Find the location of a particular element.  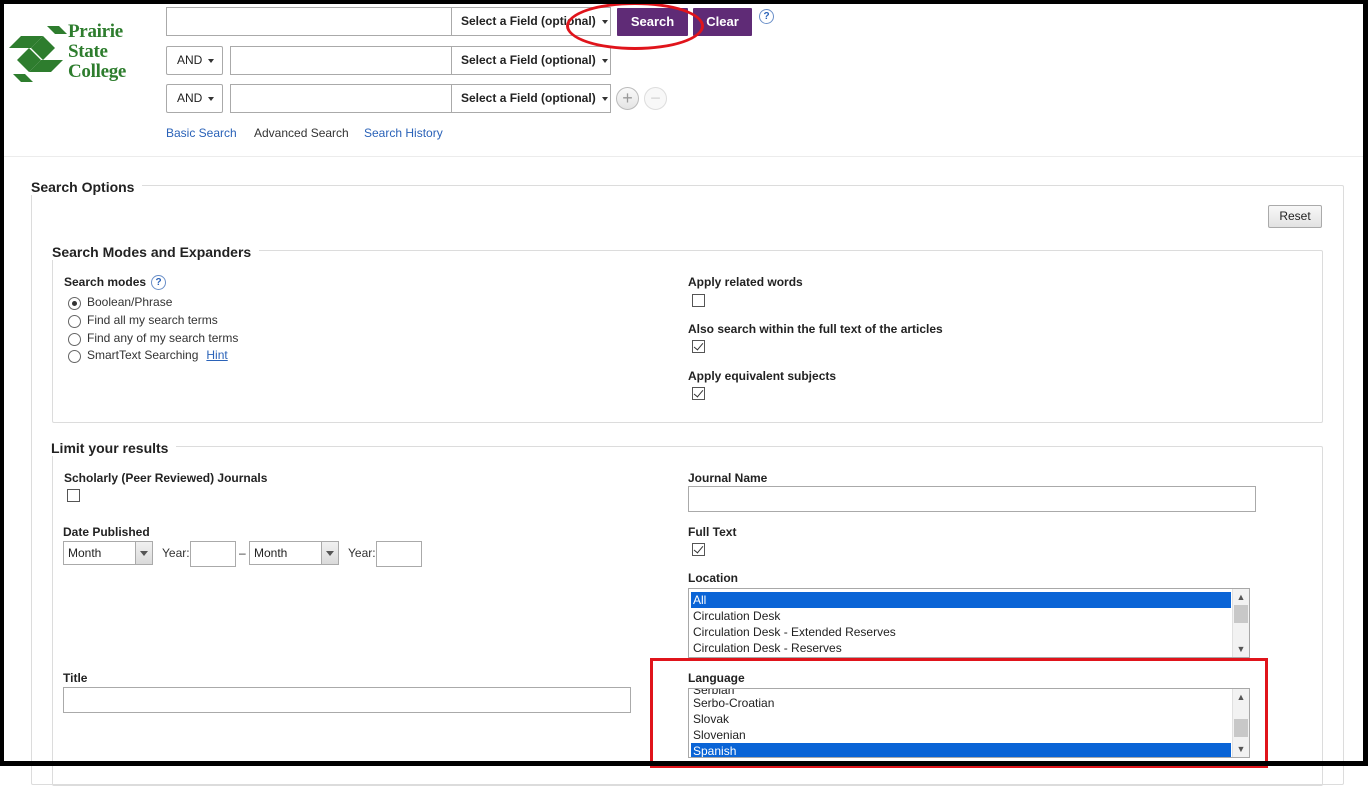

search-button: Search is located at coordinates (652, 22).